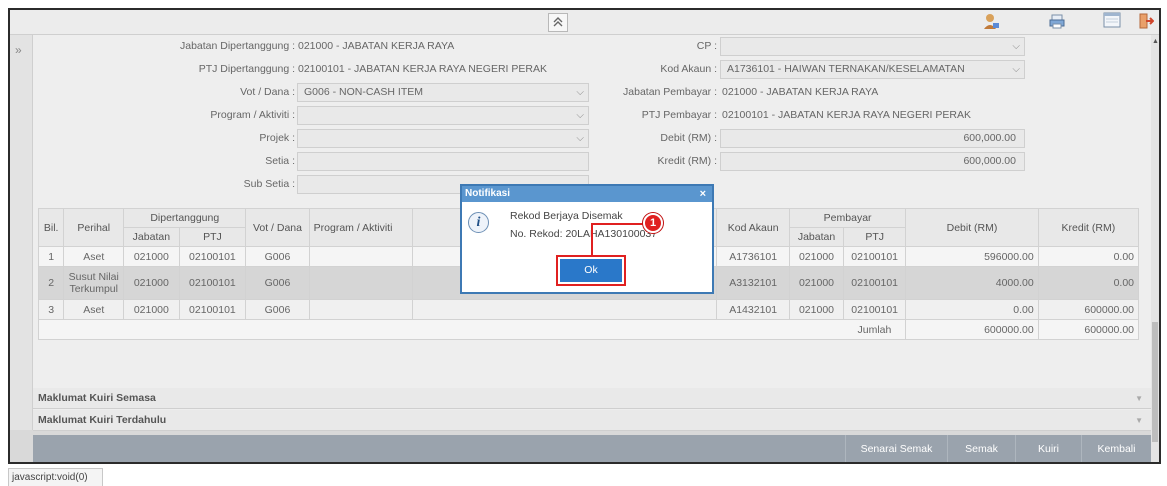 This screenshot has width=1167, height=486. Describe the element at coordinates (753, 227) in the screenshot. I see `col-kod-akaun: Kod Akaun` at that location.